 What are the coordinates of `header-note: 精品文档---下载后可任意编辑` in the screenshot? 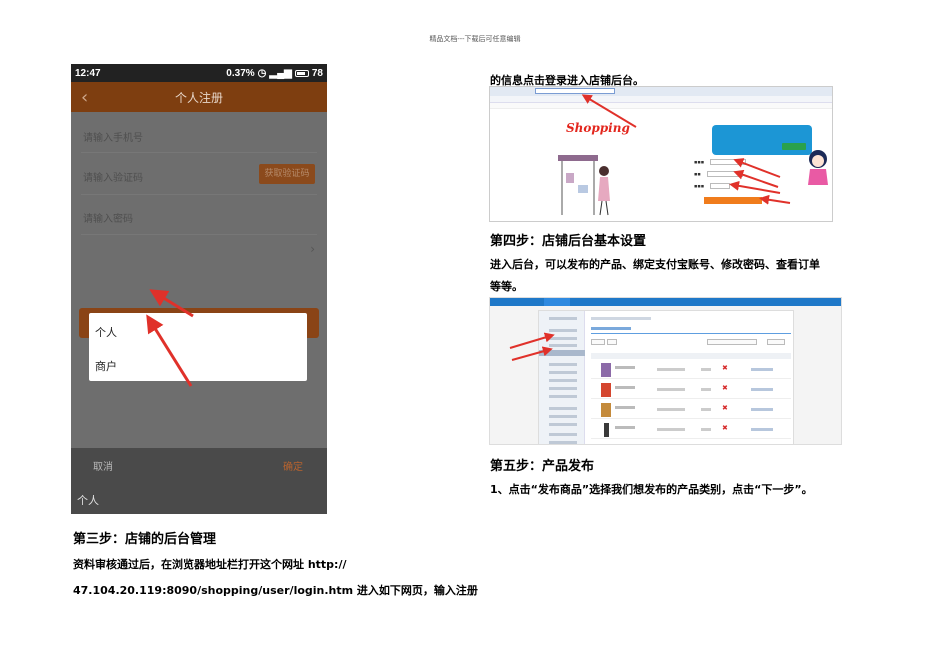 It's located at (475, 39).